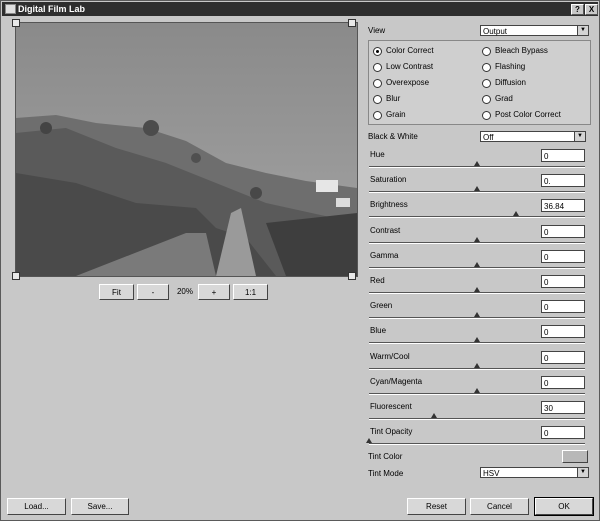 This screenshot has width=600, height=521. I want to click on brightness-slider-track, so click(477, 217).